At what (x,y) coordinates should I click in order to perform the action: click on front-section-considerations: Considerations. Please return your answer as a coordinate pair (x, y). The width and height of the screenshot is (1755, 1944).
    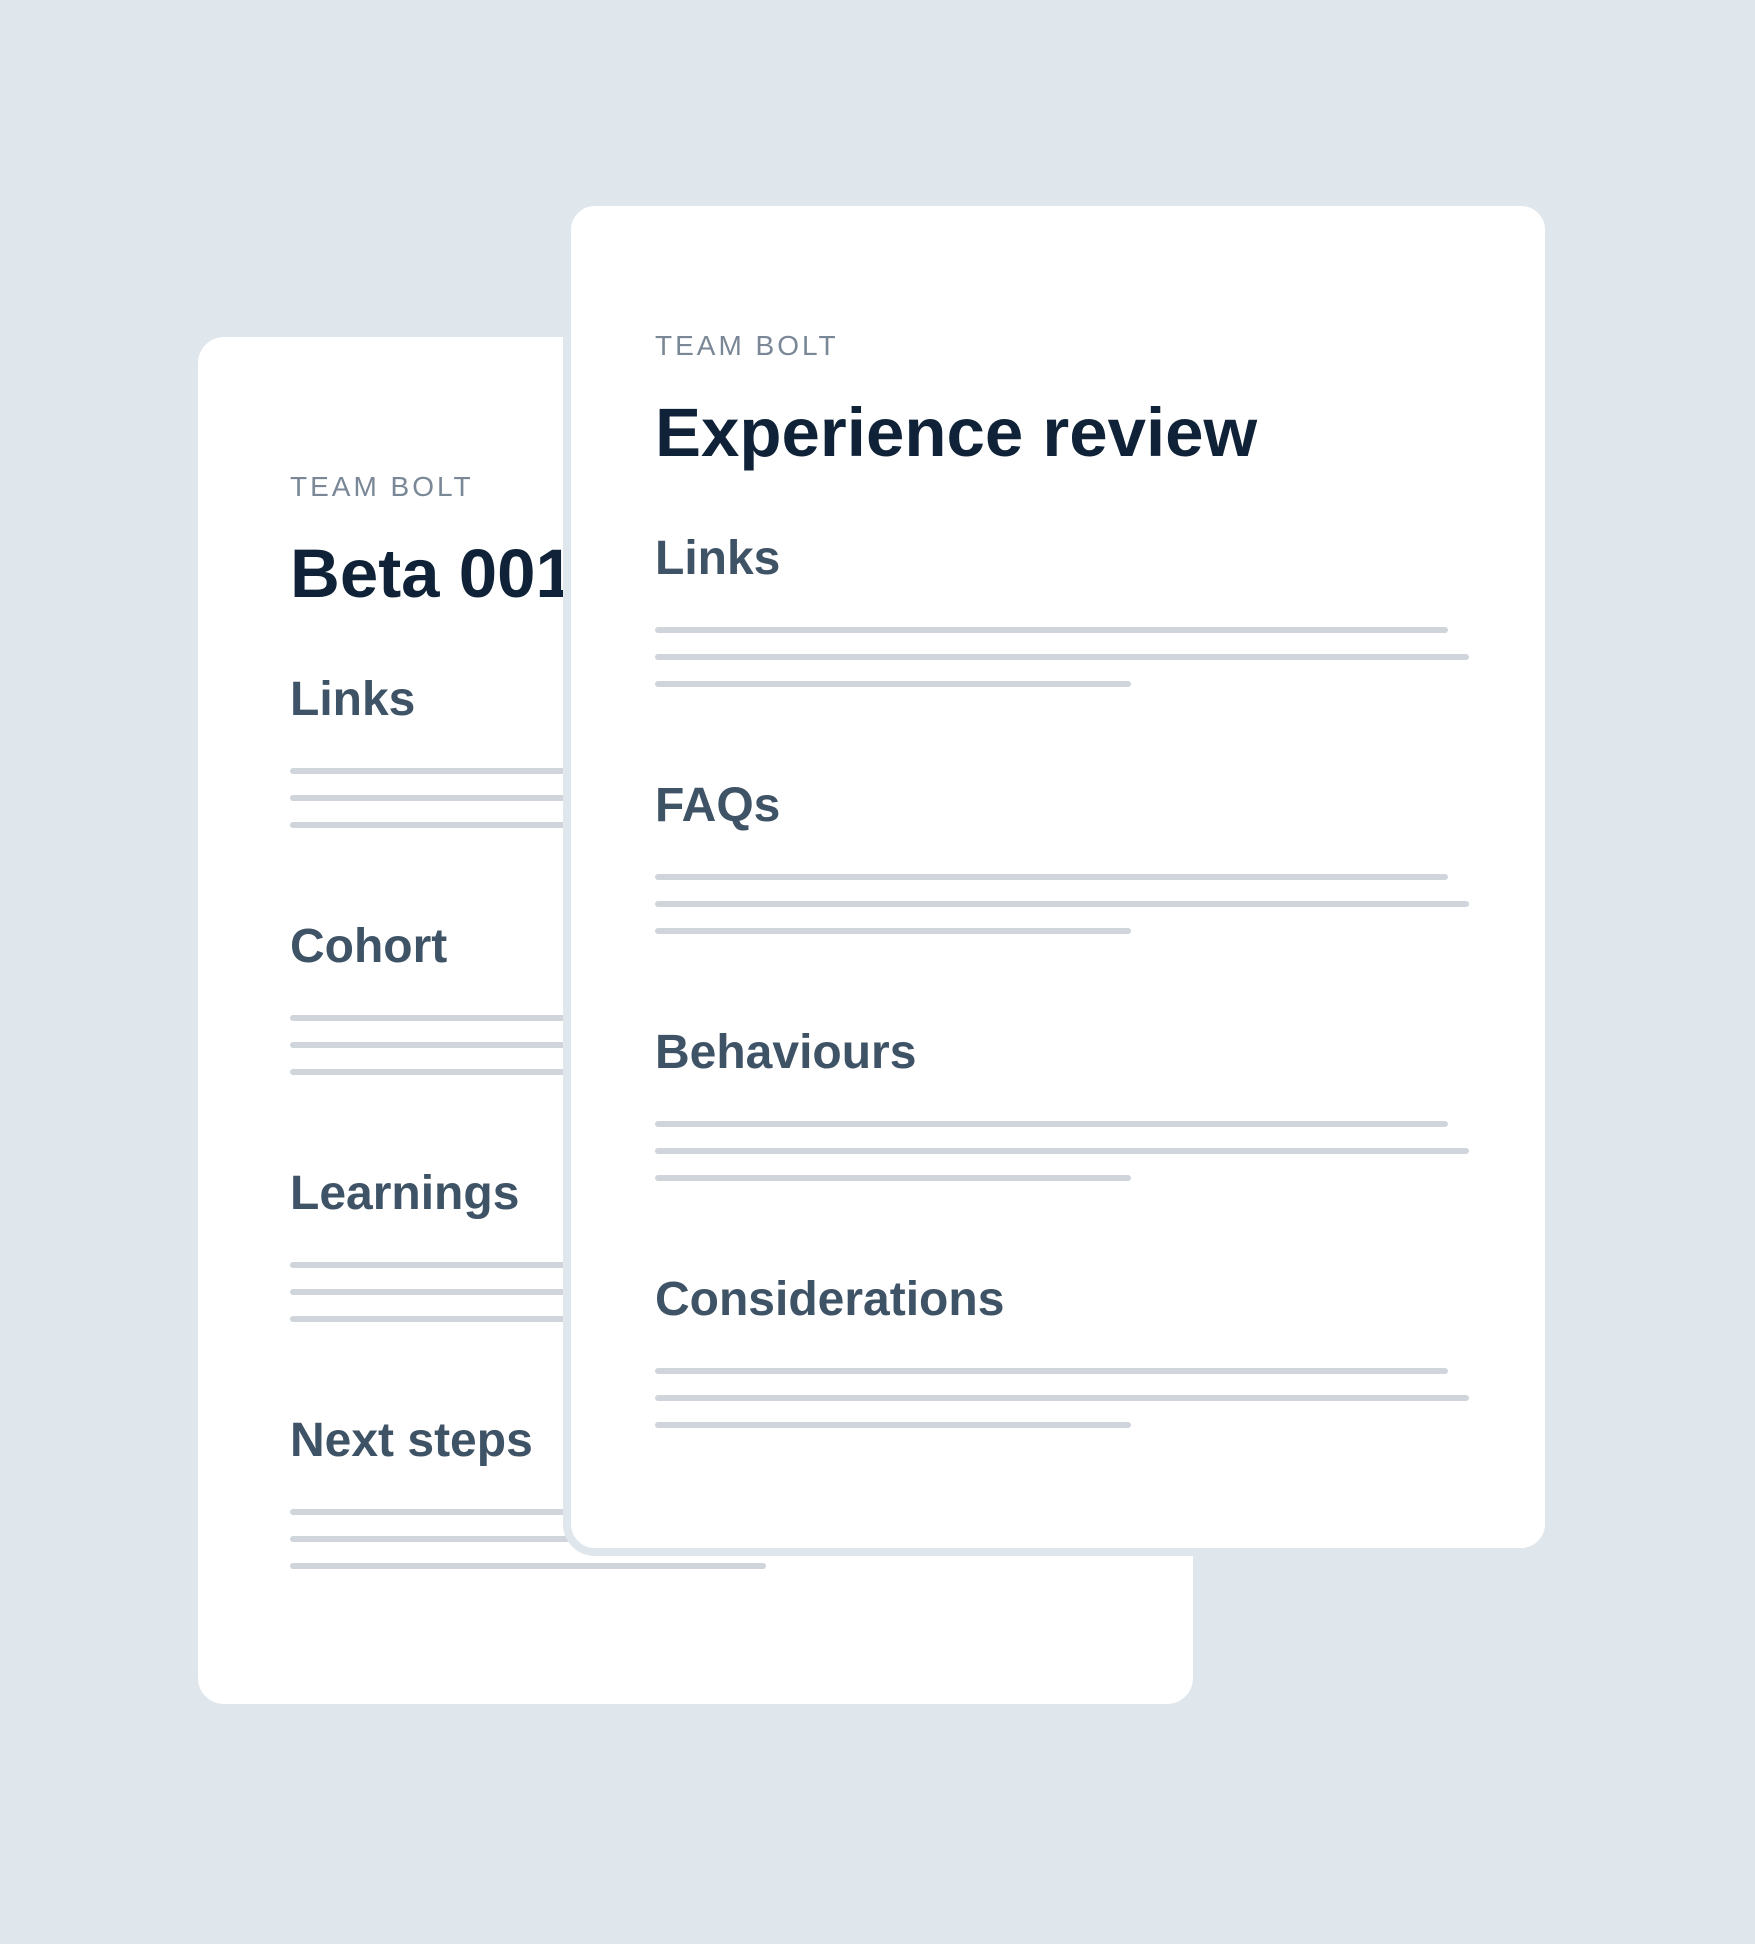
    Looking at the image, I should click on (1062, 1399).